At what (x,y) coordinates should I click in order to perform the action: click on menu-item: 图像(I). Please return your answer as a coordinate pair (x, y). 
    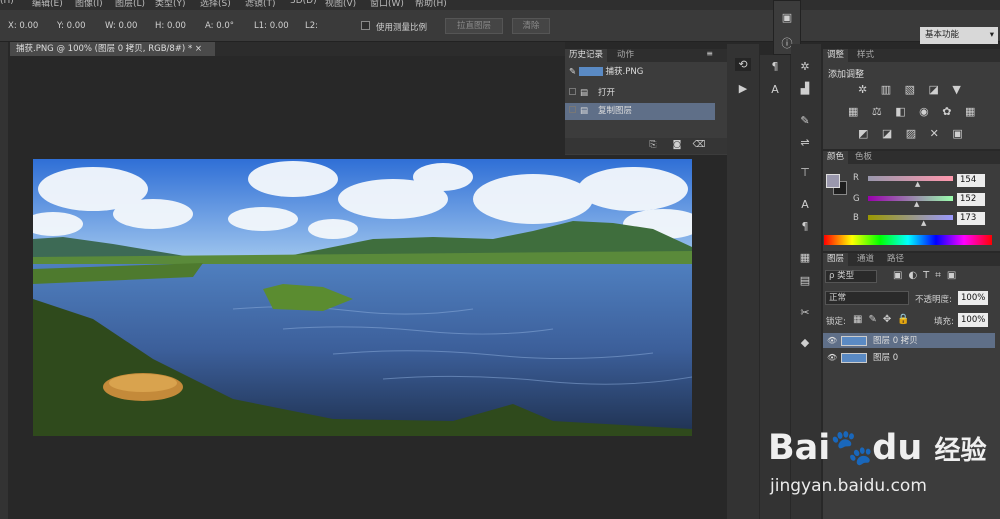
    Looking at the image, I should click on (89, 4).